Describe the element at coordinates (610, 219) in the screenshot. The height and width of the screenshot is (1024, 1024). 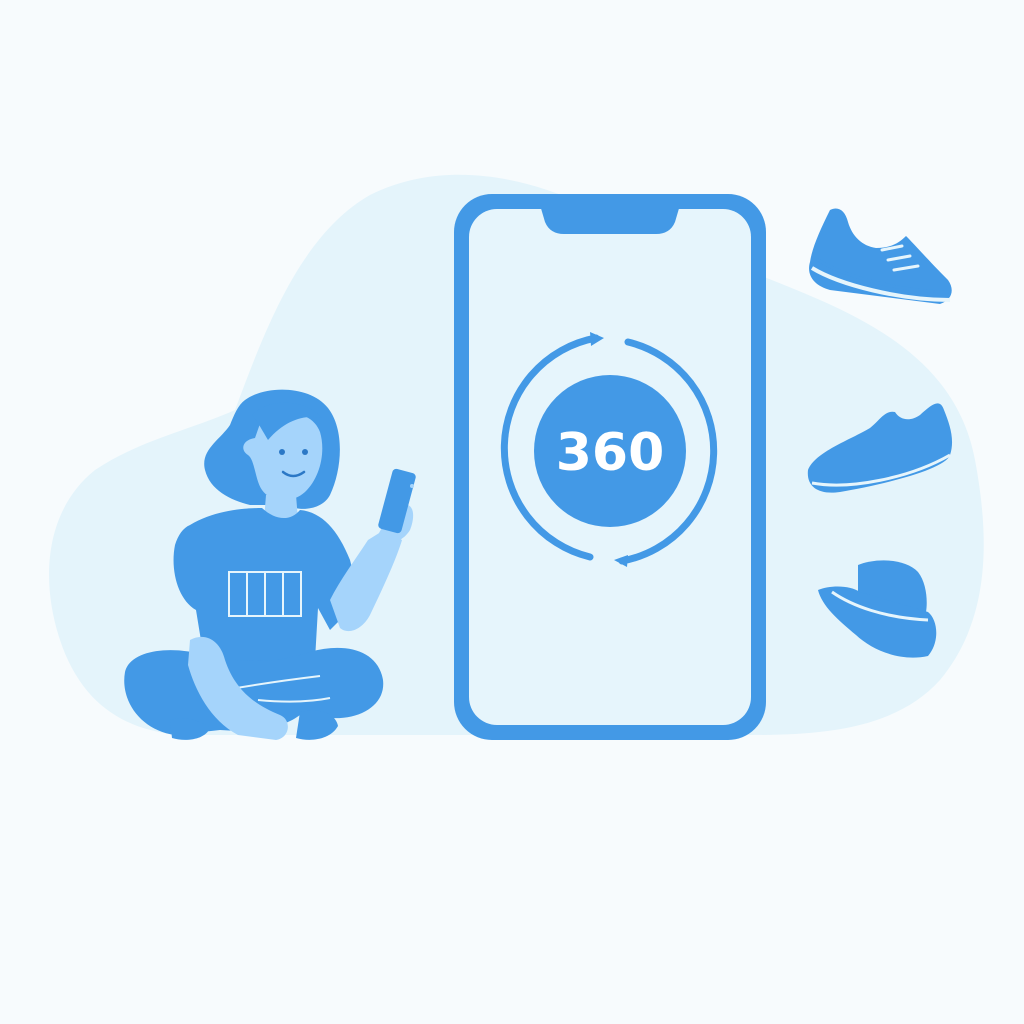
I see `phone-notch` at that location.